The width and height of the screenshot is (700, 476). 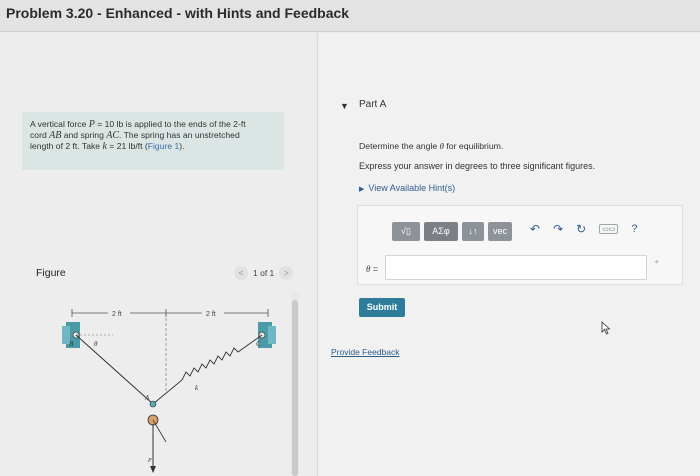 What do you see at coordinates (581, 229) in the screenshot?
I see `reset-icon: ↻` at bounding box center [581, 229].